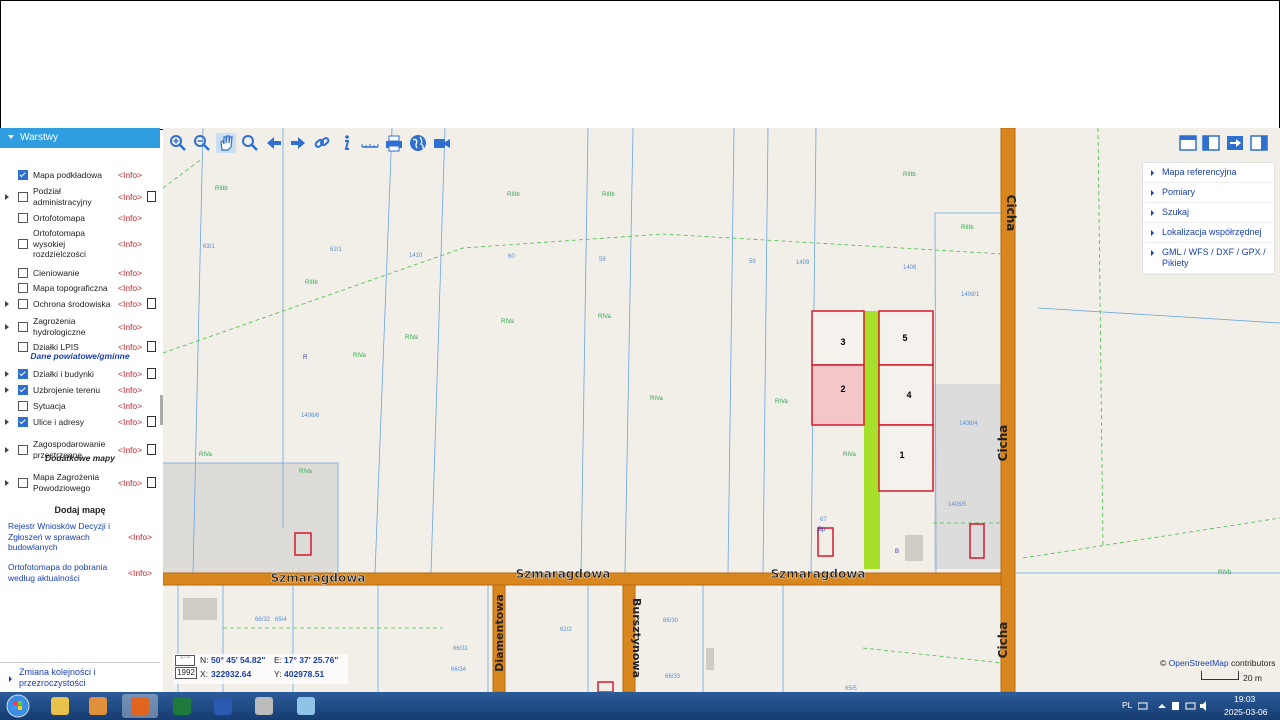 The width and height of the screenshot is (1280, 720). What do you see at coordinates (1208, 233) in the screenshot?
I see `panel-lokalizacja: Lokalizacja współrzędnej` at bounding box center [1208, 233].